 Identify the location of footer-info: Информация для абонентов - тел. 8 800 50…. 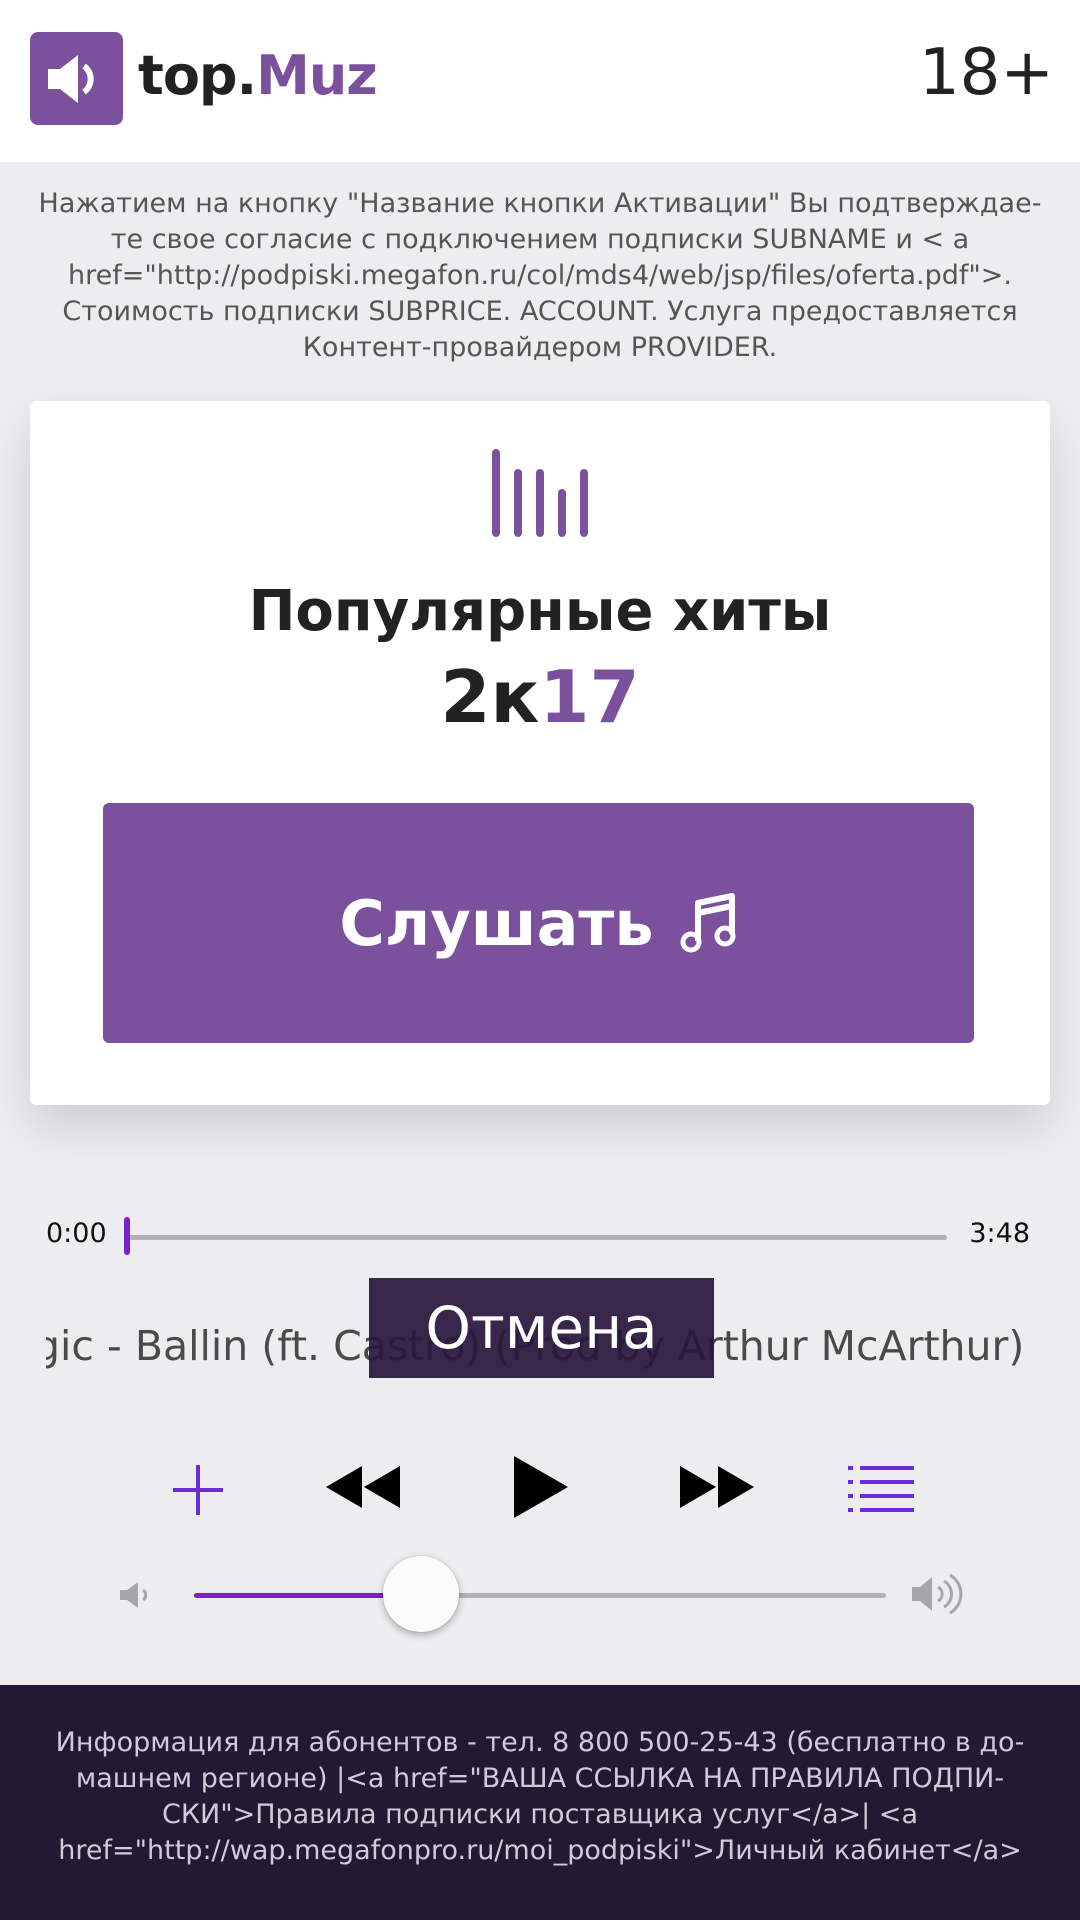
(540, 1796).